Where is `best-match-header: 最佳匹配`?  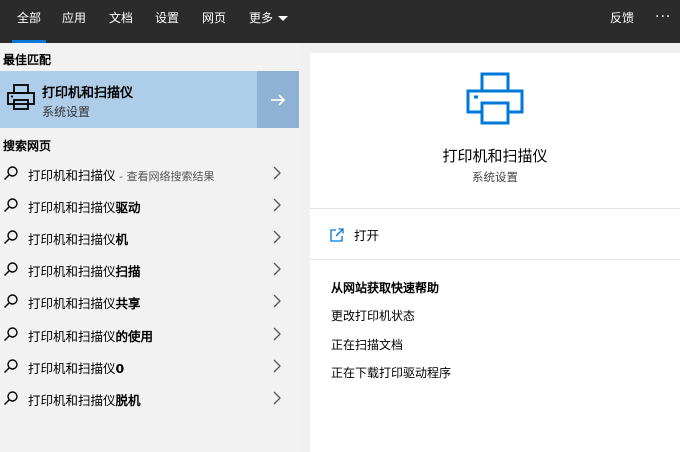 best-match-header: 最佳匹配 is located at coordinates (27, 60).